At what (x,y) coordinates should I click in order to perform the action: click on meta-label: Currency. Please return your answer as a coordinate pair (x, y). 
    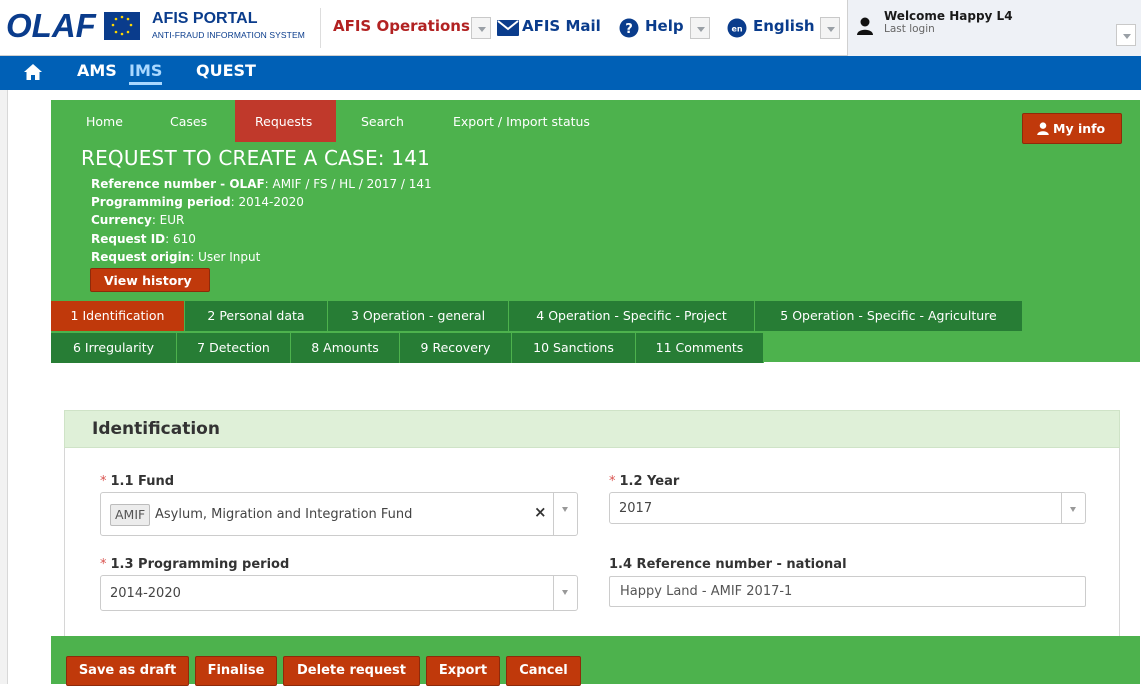
    Looking at the image, I should click on (121, 220).